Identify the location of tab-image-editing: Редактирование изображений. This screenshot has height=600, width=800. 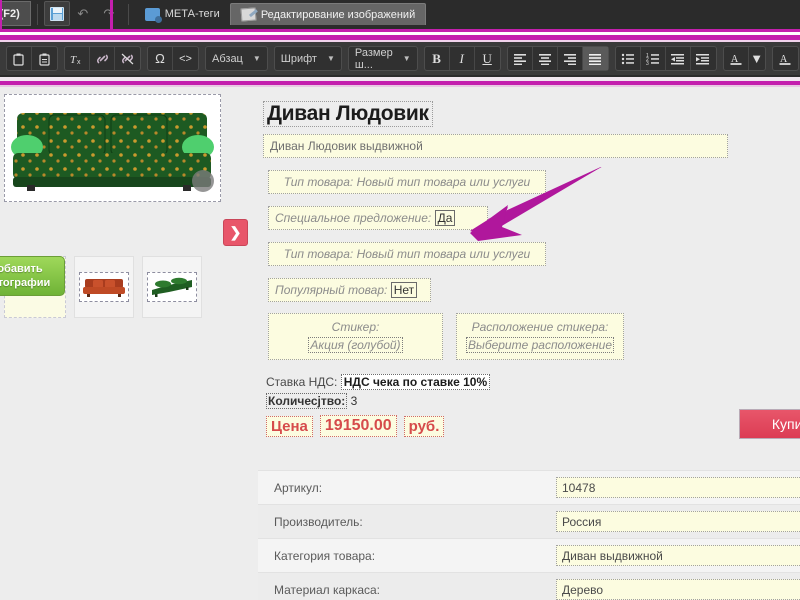
(328, 14).